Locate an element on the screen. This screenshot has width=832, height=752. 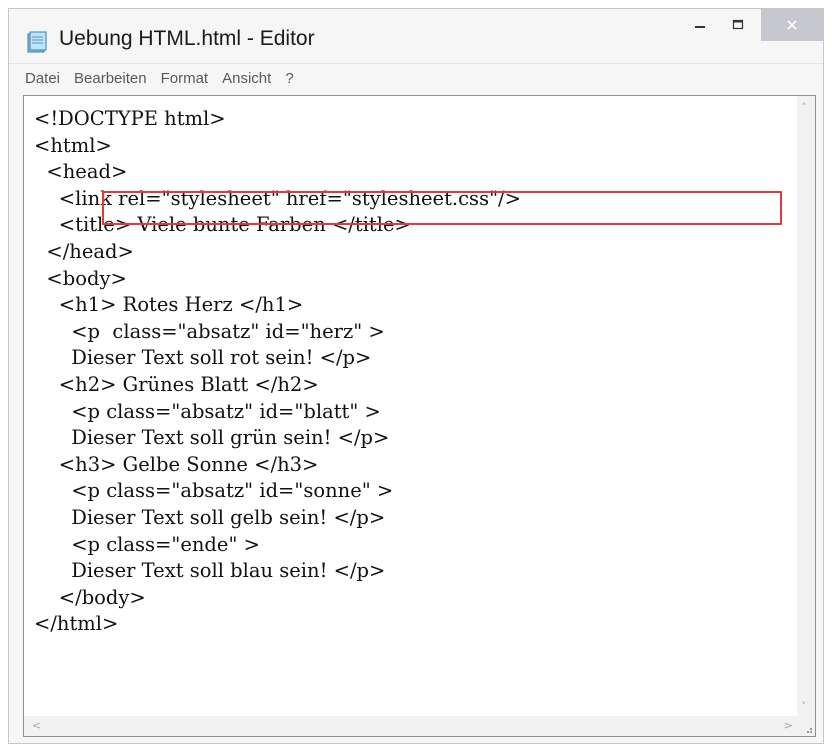
horizontal-scrollbar: < > is located at coordinates (411, 726).